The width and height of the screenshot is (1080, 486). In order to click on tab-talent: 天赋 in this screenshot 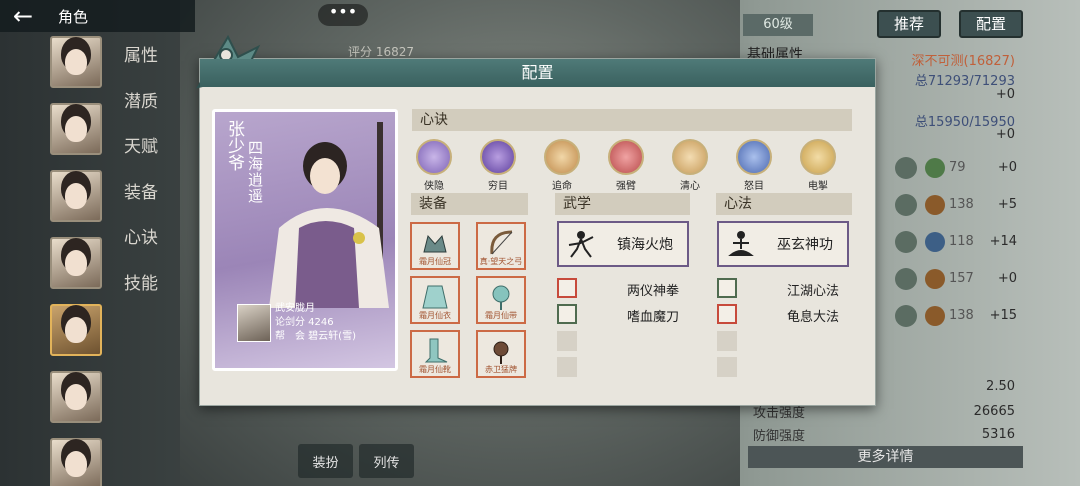, I will do `click(141, 156)`.